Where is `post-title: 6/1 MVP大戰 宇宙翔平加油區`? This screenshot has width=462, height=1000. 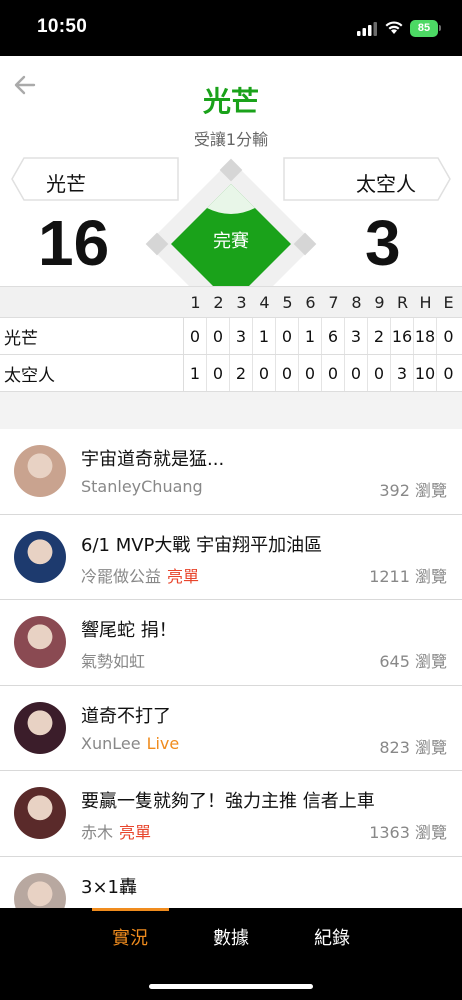
post-title: 6/1 MVP大戰 宇宙翔平加油區 is located at coordinates (202, 545).